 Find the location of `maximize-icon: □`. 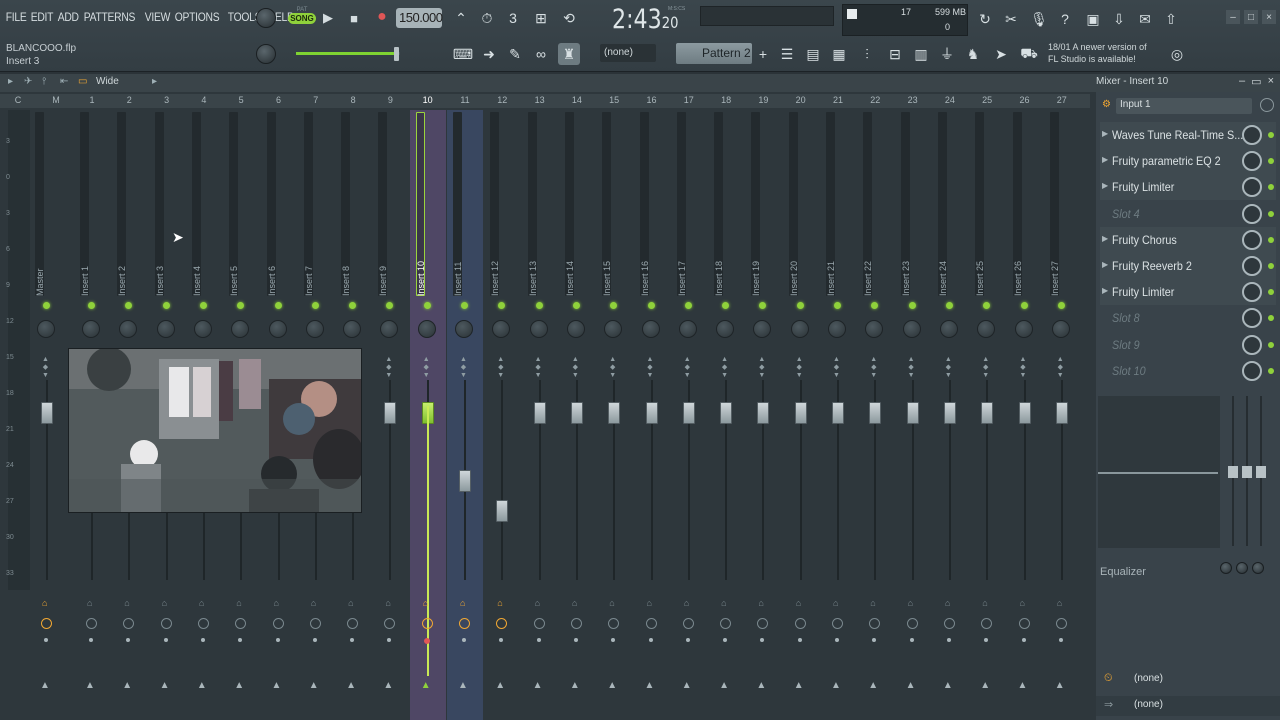

maximize-icon: □ is located at coordinates (1251, 17).